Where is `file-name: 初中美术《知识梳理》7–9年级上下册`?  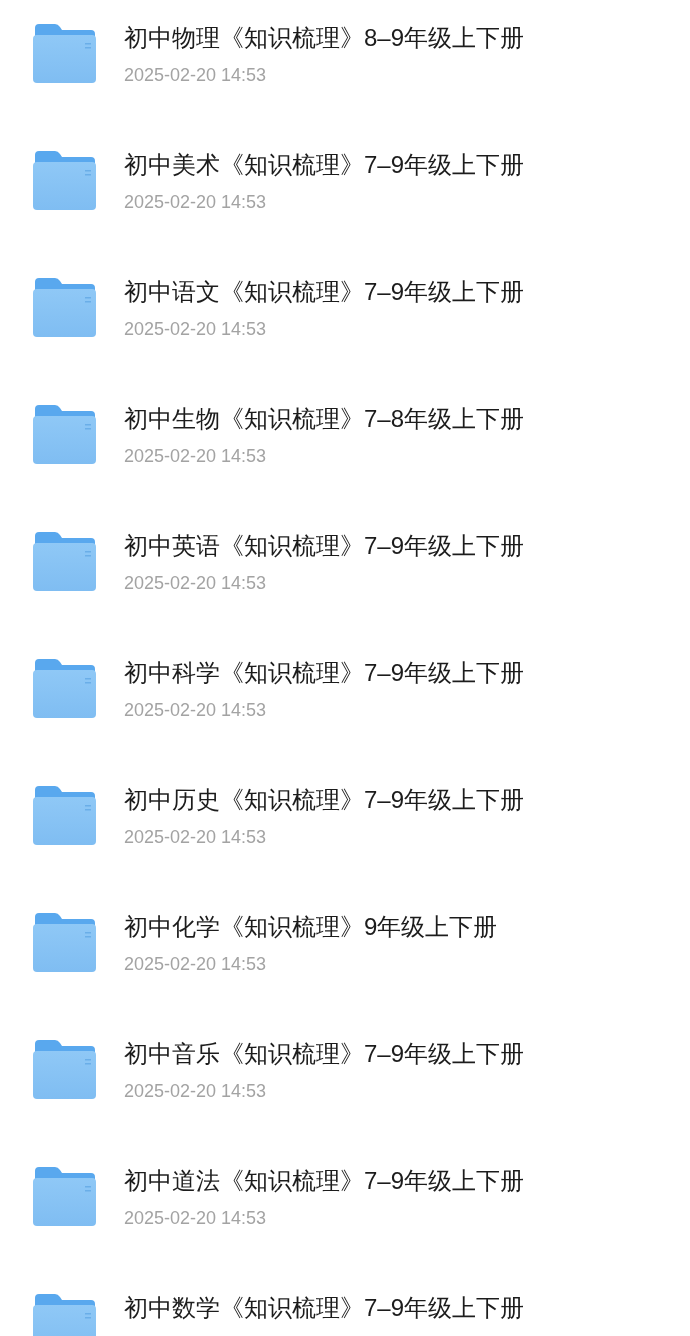 file-name: 初中美术《知识梳理》7–9年级上下册 is located at coordinates (324, 165).